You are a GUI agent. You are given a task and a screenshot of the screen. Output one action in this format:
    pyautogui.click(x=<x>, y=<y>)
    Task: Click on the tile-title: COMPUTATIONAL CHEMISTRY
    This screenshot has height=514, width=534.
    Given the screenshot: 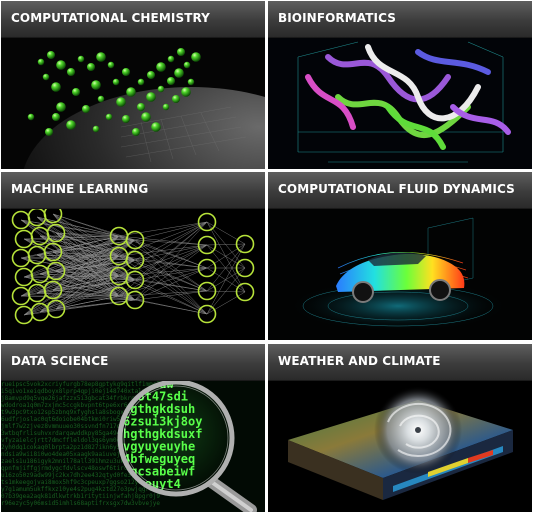 What is the action you would take?
    pyautogui.click(x=110, y=18)
    